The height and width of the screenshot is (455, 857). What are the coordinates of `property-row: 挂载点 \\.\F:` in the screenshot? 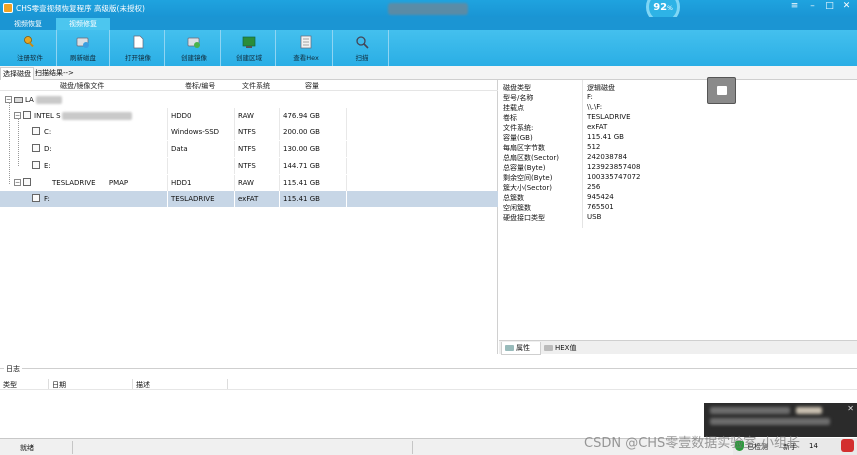 It's located at (553, 107).